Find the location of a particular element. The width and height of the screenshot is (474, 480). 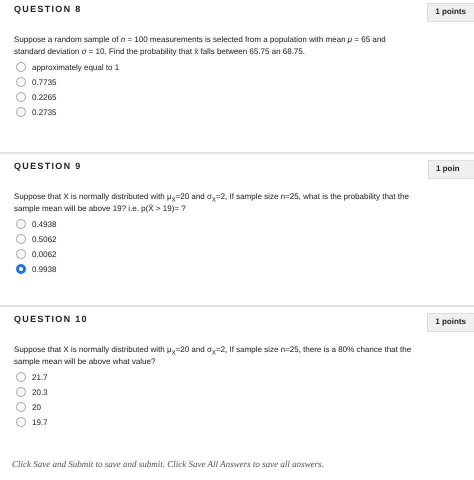

option-label: 0.2265 is located at coordinates (44, 97).